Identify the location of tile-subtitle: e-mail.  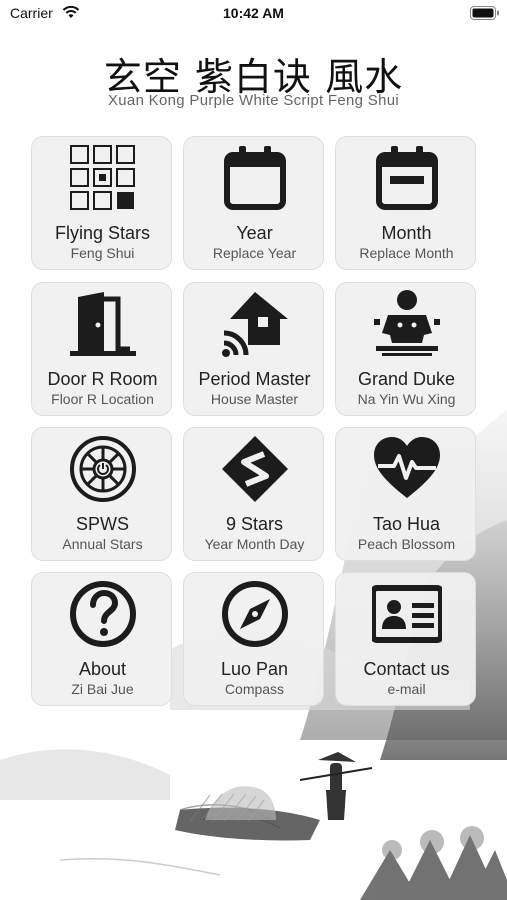
(406, 689).